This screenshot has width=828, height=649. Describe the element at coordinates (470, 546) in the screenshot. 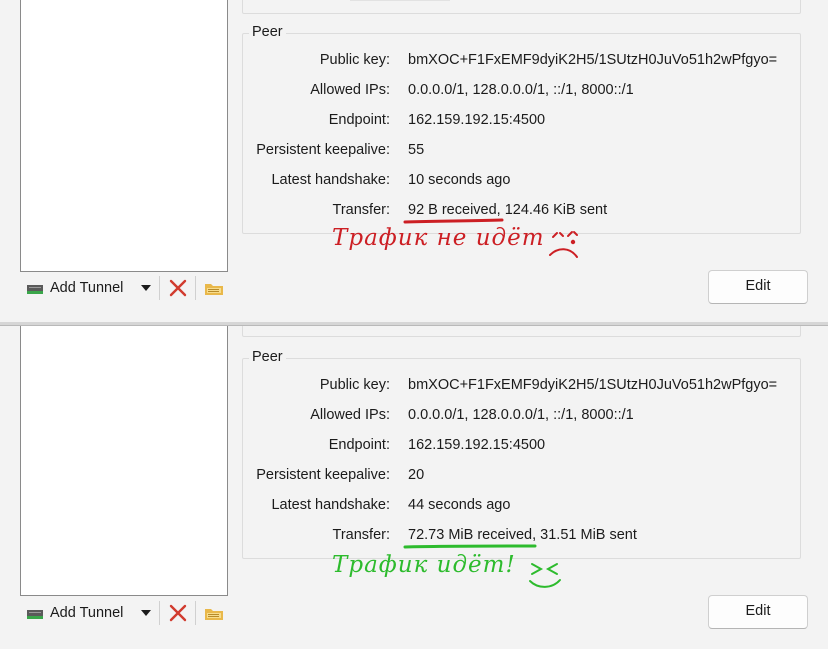

I see `underline-green` at that location.